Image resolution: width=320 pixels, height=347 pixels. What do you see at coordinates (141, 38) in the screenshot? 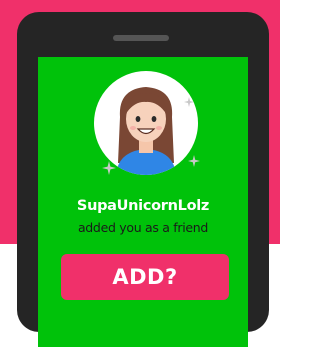
I see `phone-speaker` at bounding box center [141, 38].